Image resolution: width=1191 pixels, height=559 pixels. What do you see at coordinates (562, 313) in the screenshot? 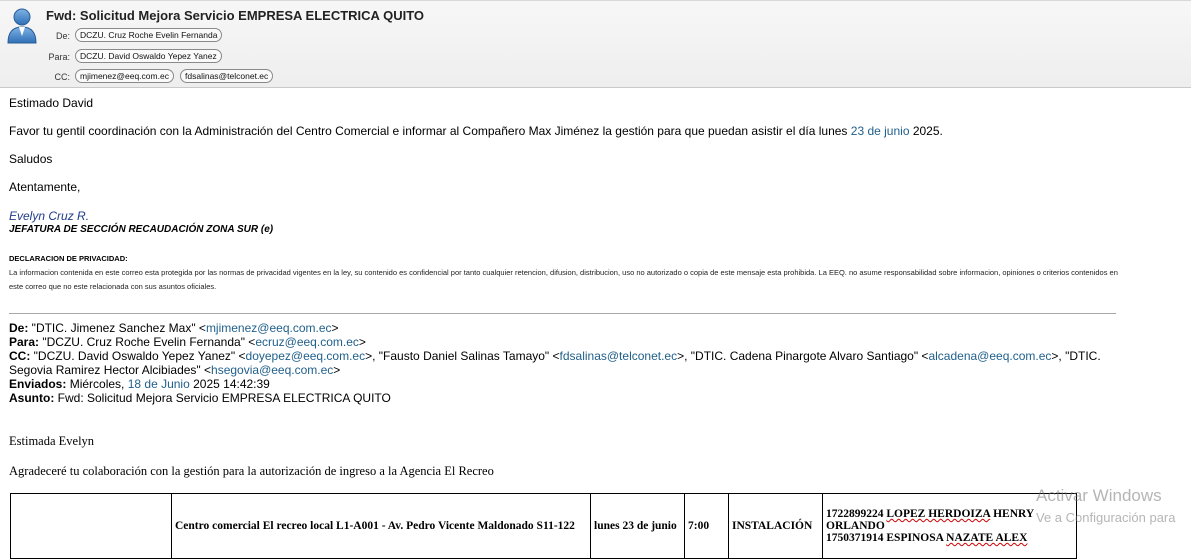
I see `forward-separator` at bounding box center [562, 313].